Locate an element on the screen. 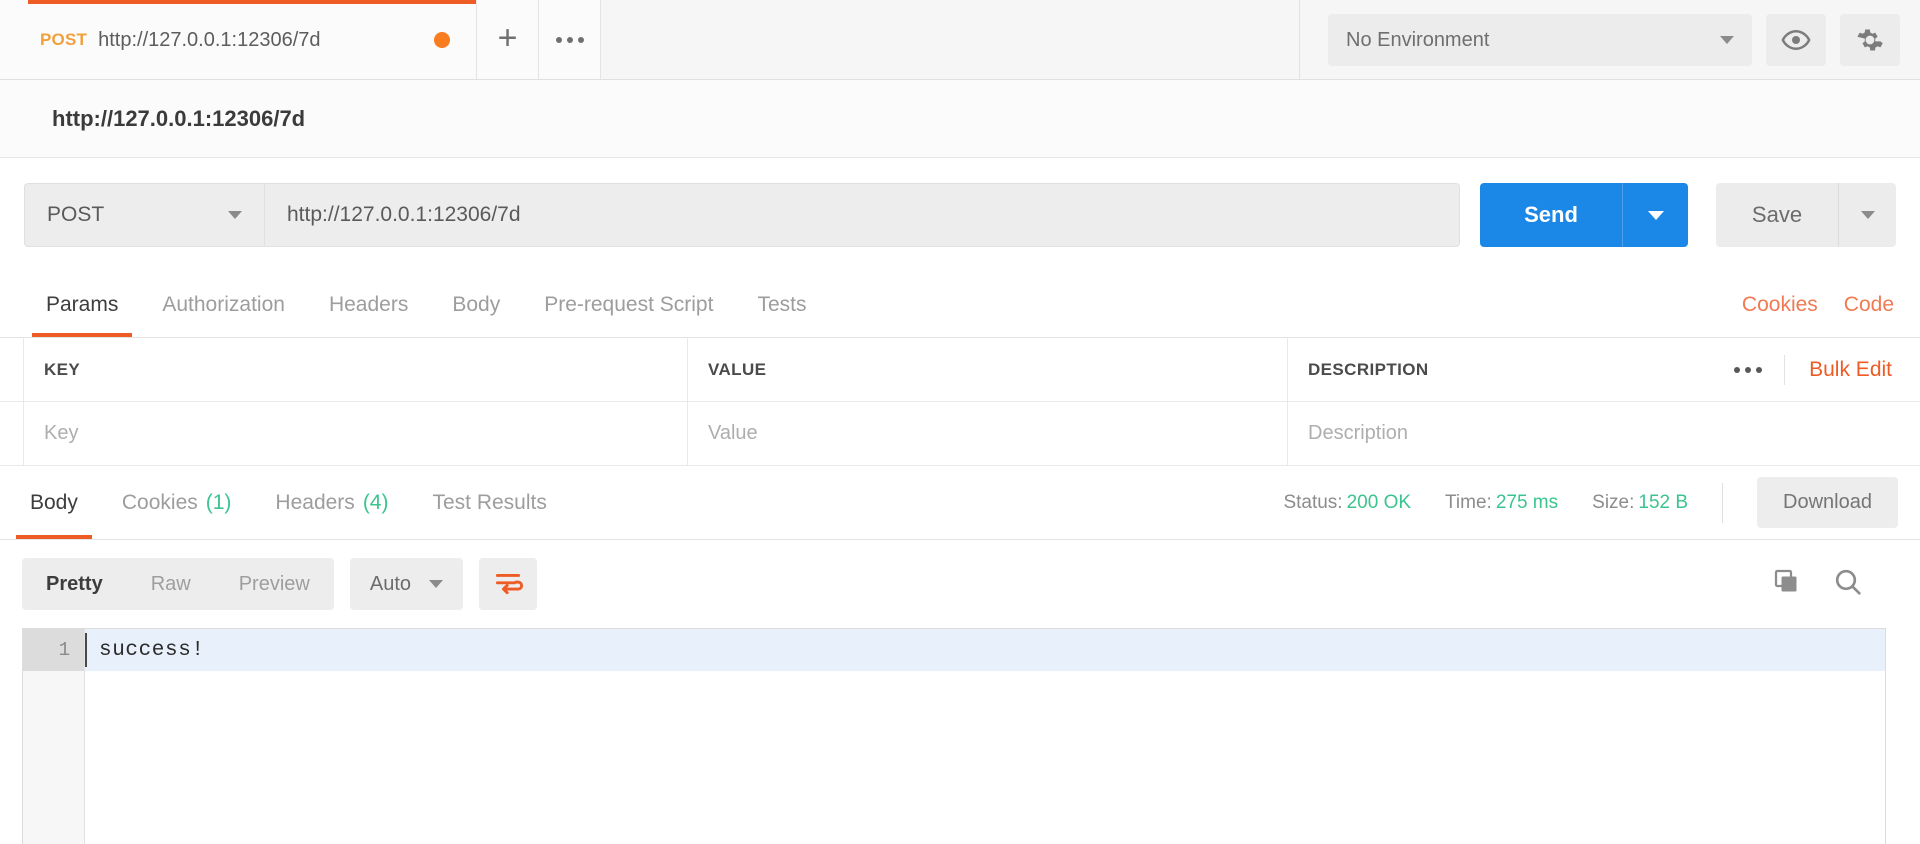  word-wrap-icon is located at coordinates (510, 584).